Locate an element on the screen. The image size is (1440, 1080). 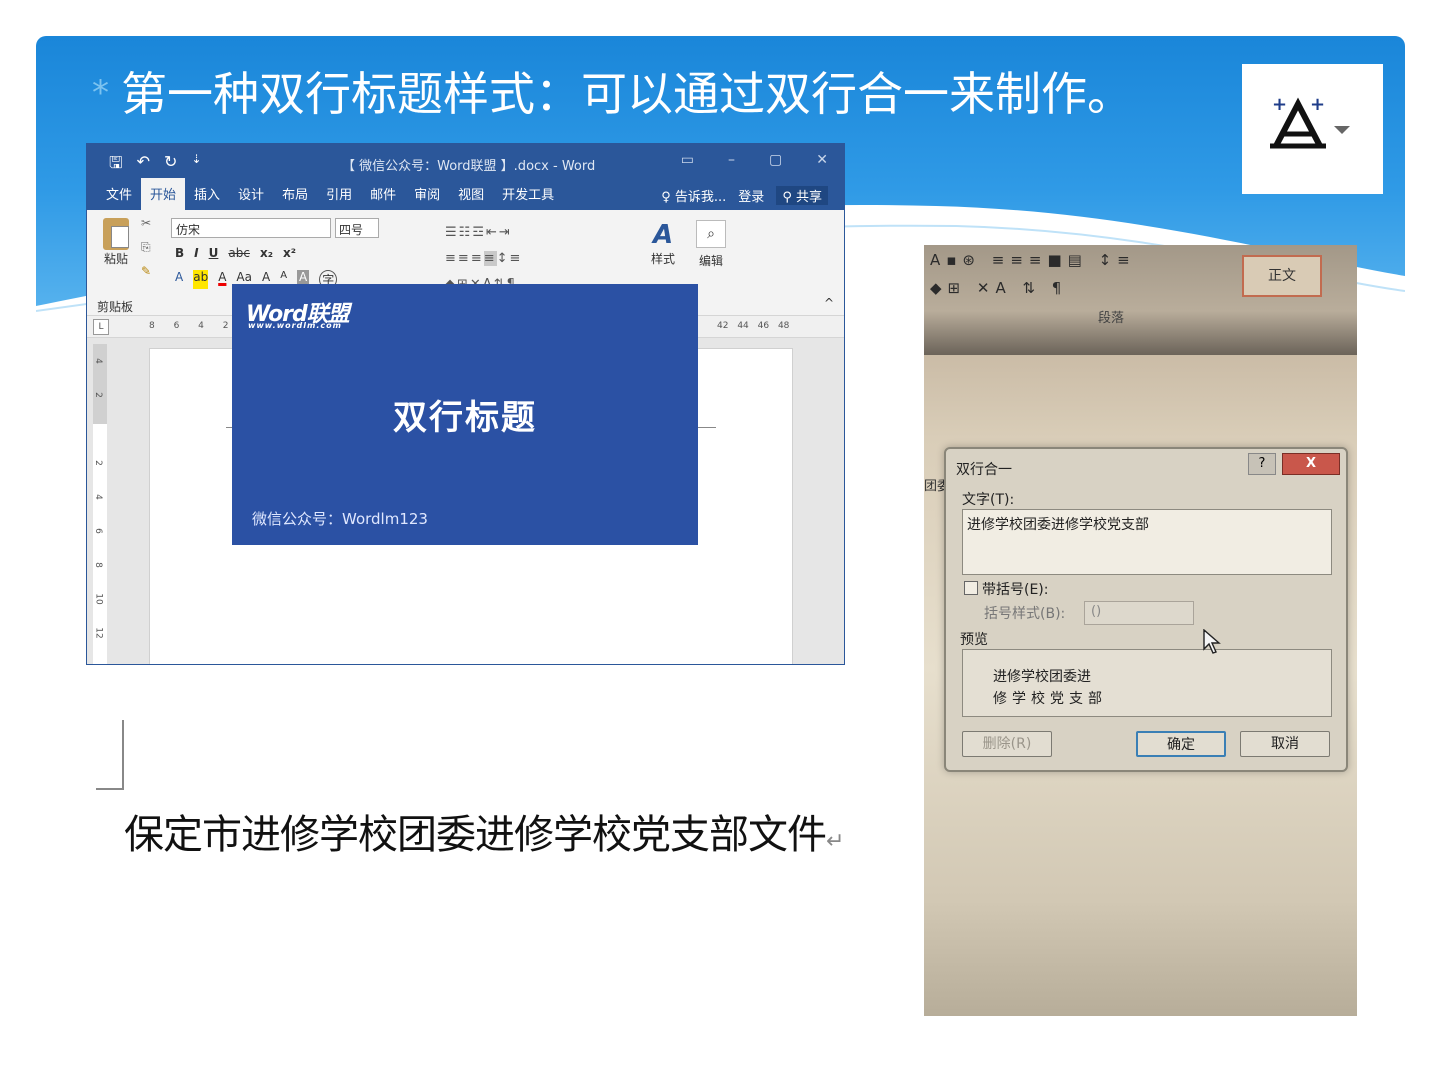
mouse-pointer-icon is located at coordinates (1212, 641).